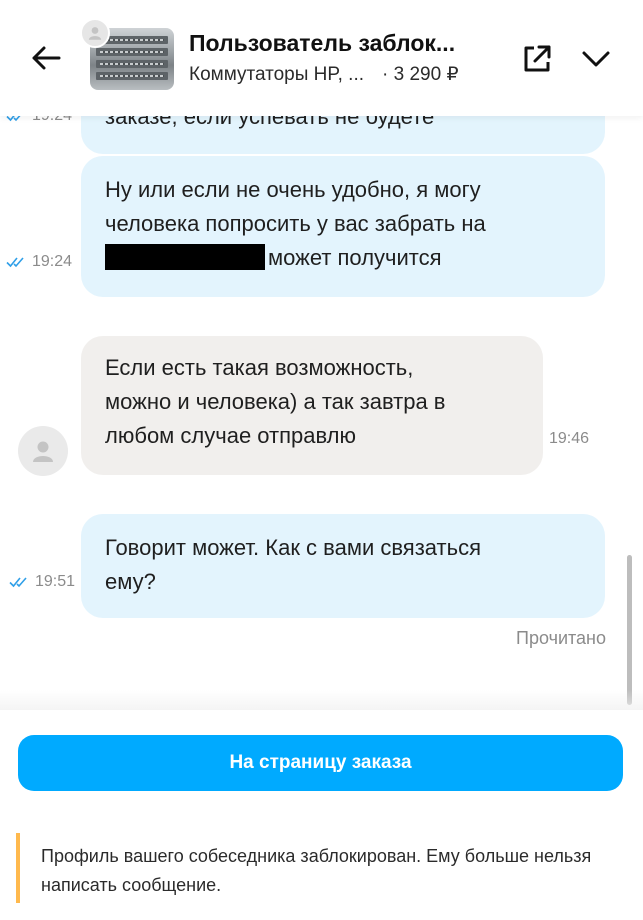  What do you see at coordinates (231, 435) in the screenshot?
I see `message-line: любом случае отправлю` at bounding box center [231, 435].